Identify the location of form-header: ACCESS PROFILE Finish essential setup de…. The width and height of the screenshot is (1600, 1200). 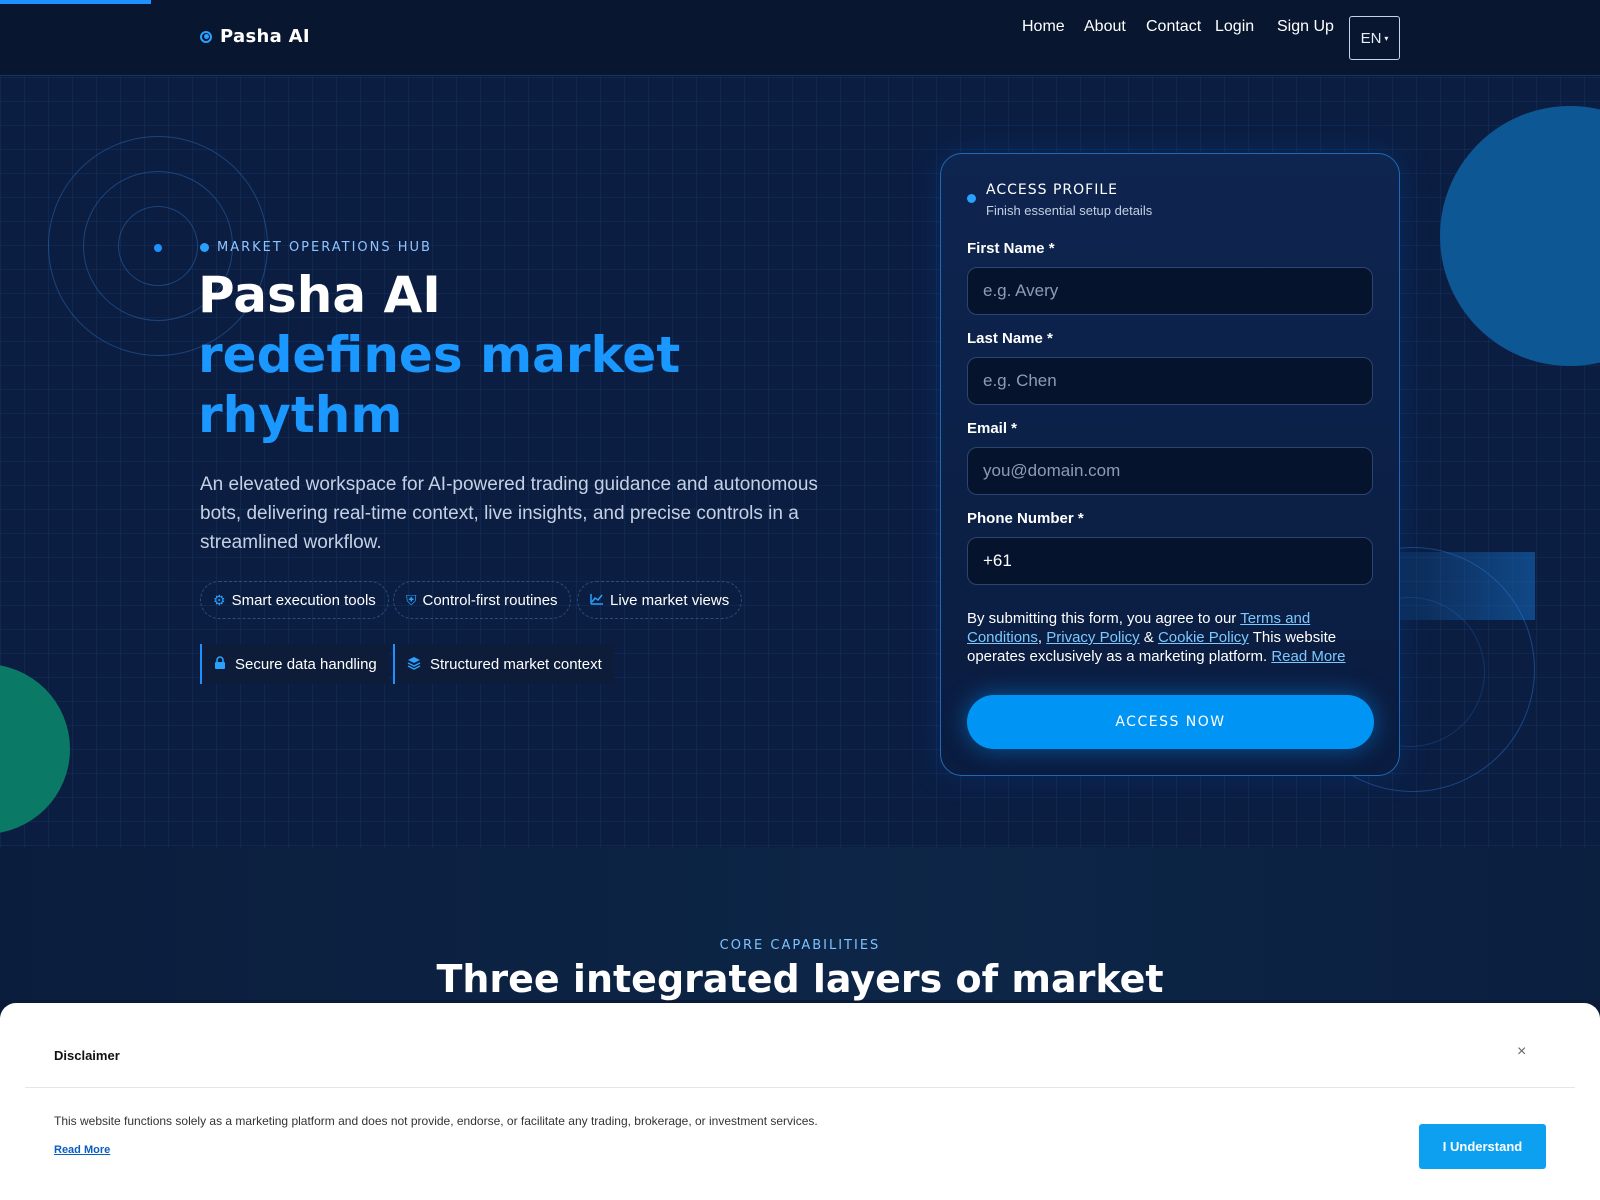
(1059, 200).